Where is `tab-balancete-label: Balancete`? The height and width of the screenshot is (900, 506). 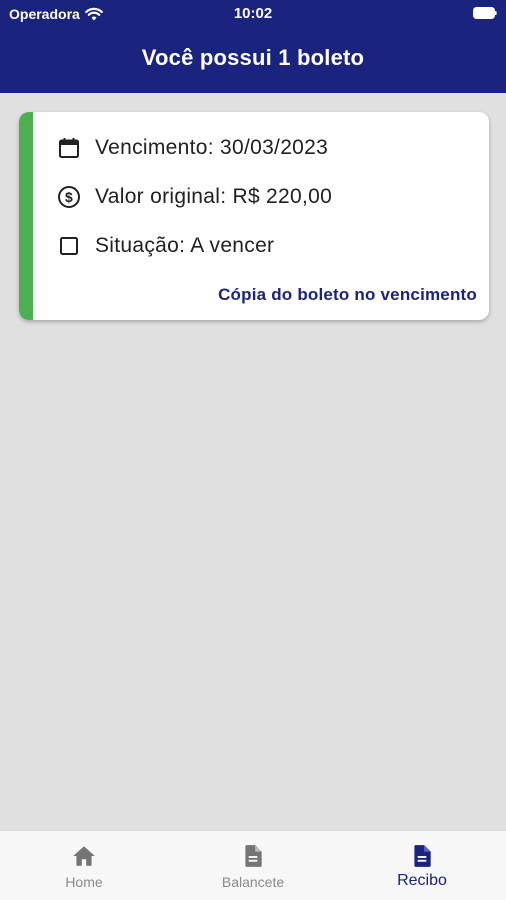
tab-balancete-label: Balancete is located at coordinates (253, 882).